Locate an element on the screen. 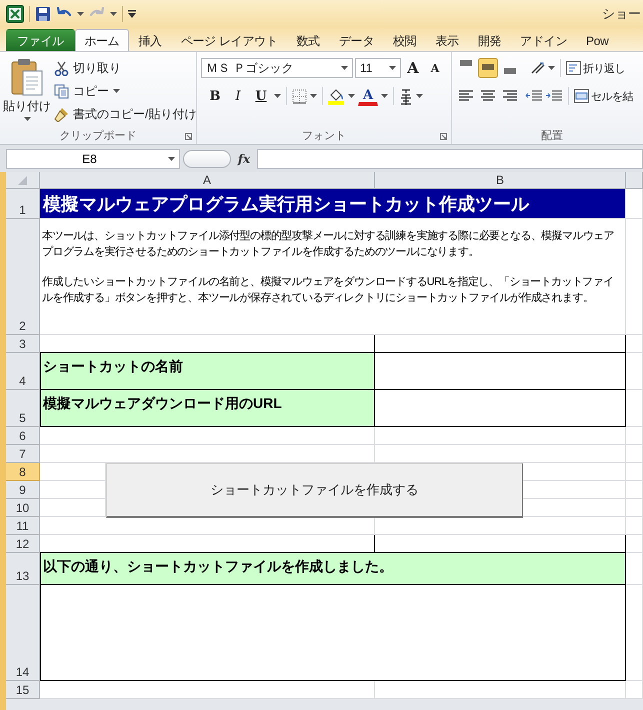  ribbon-tab: 表示 is located at coordinates (447, 40).